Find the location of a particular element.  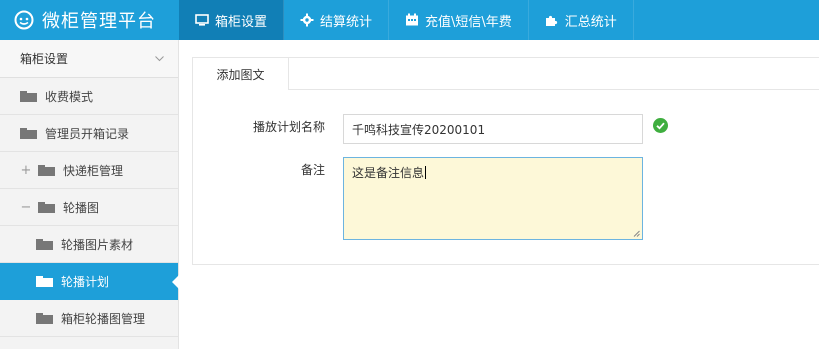

sidebar-header: 箱柜设置 is located at coordinates (89, 59).